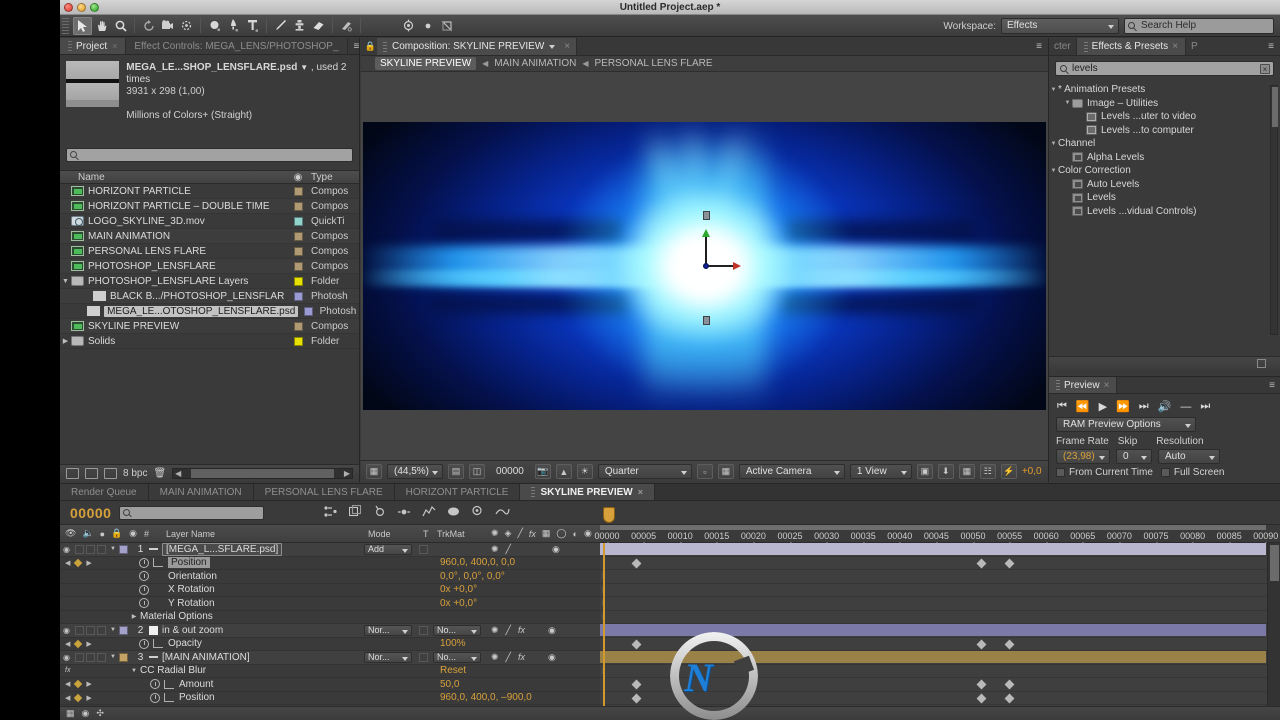 The width and height of the screenshot is (1280, 720). Describe the element at coordinates (426, 549) in the screenshot. I see `layer-t-toggle` at that location.